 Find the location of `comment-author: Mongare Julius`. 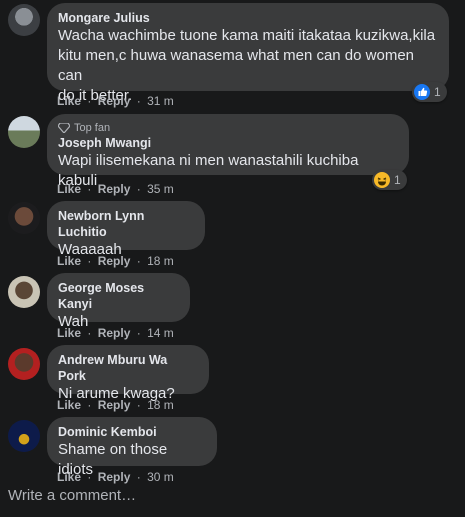

comment-author: Mongare Julius is located at coordinates (247, 18).